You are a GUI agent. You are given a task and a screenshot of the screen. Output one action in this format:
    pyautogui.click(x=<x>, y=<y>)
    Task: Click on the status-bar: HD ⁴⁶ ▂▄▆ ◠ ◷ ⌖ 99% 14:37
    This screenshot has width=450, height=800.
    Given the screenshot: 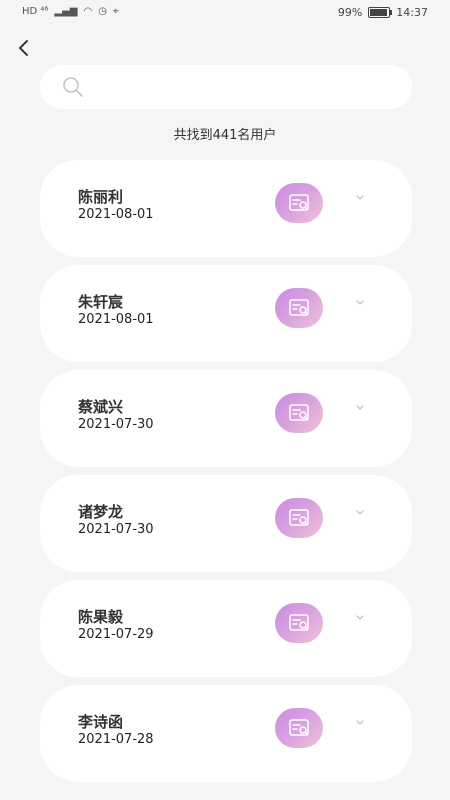 What is the action you would take?
    pyautogui.click(x=225, y=13)
    